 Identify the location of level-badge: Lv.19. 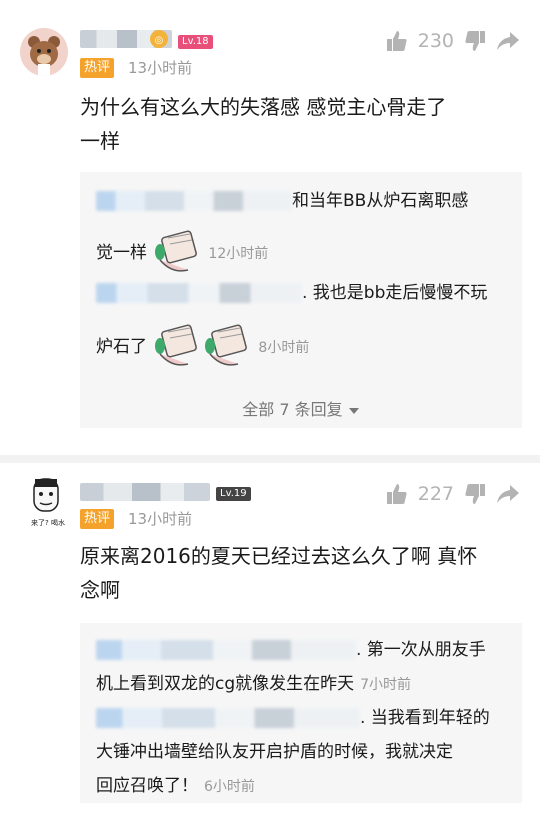
(233, 494).